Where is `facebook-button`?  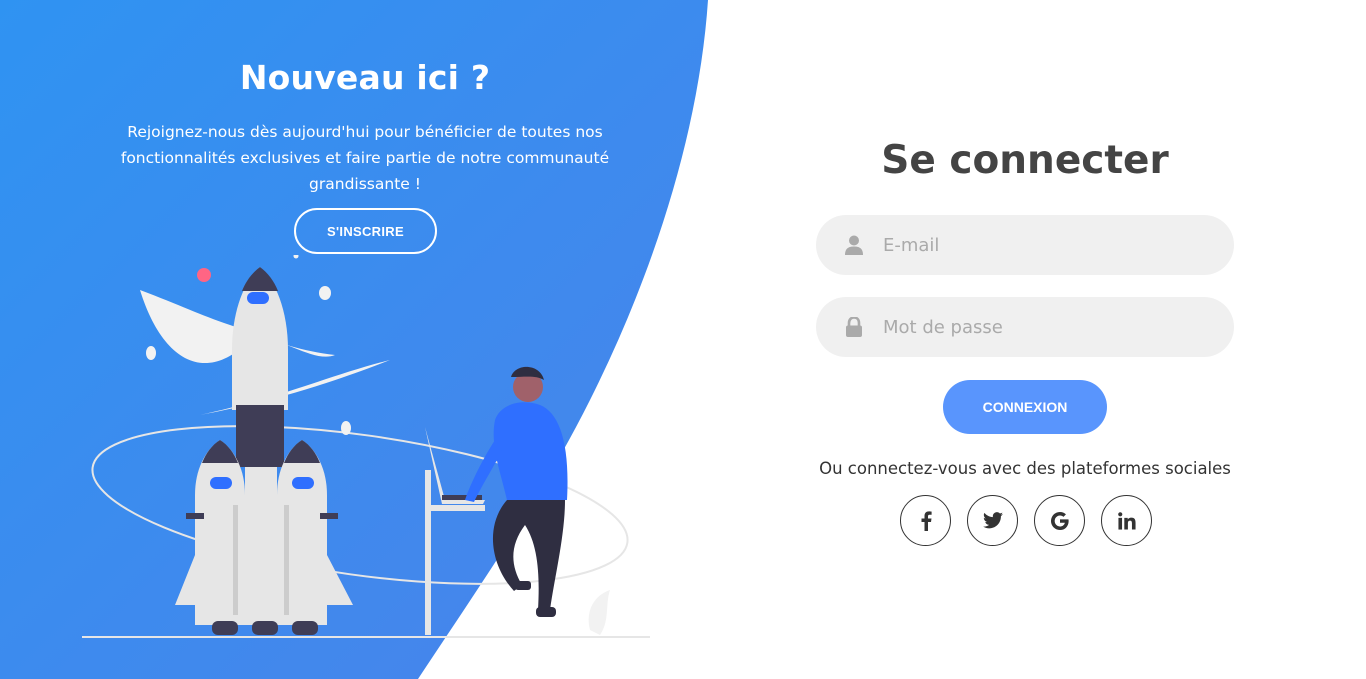
facebook-button is located at coordinates (925, 520).